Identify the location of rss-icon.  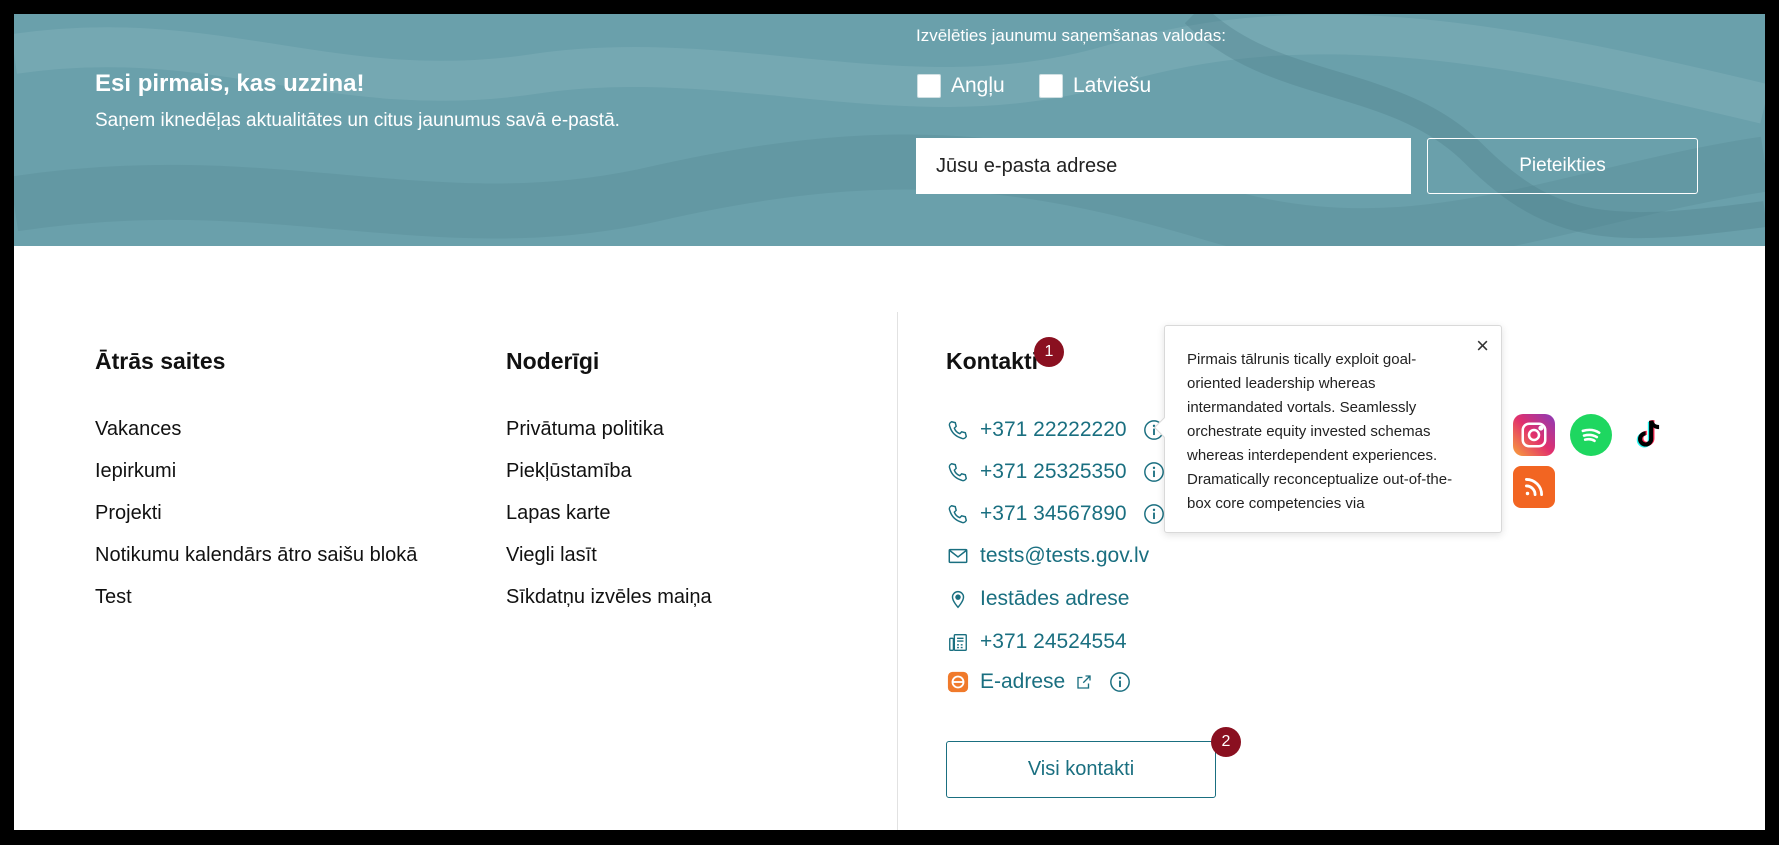
(1534, 487).